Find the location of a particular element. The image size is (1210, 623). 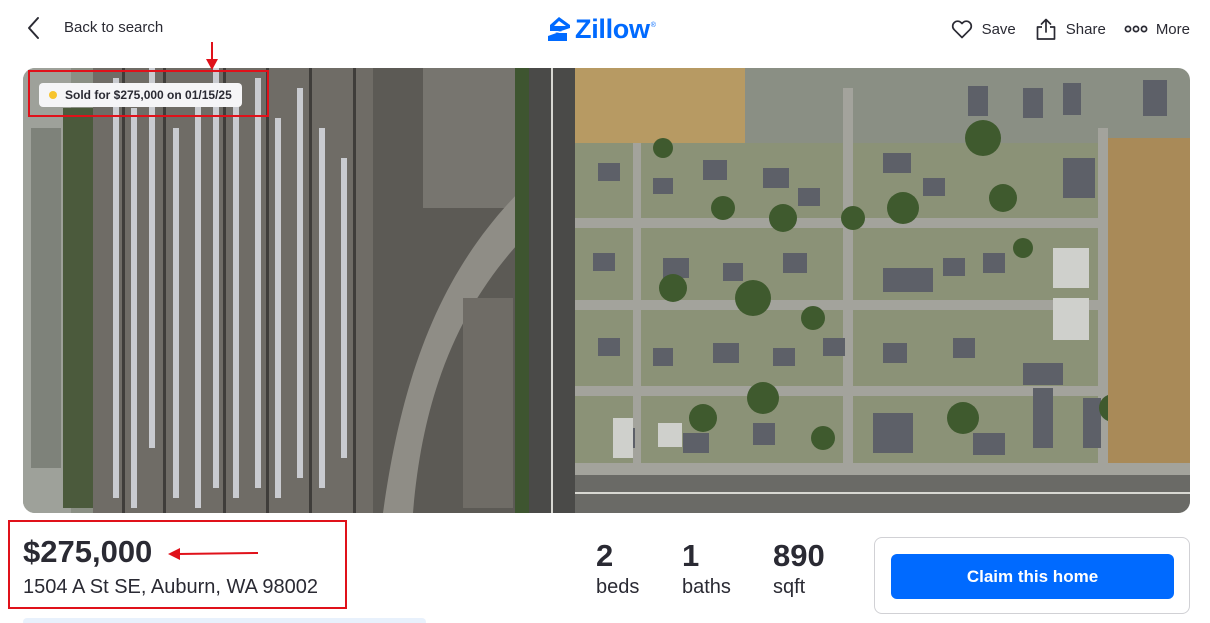

save-label: Save is located at coordinates (998, 29).